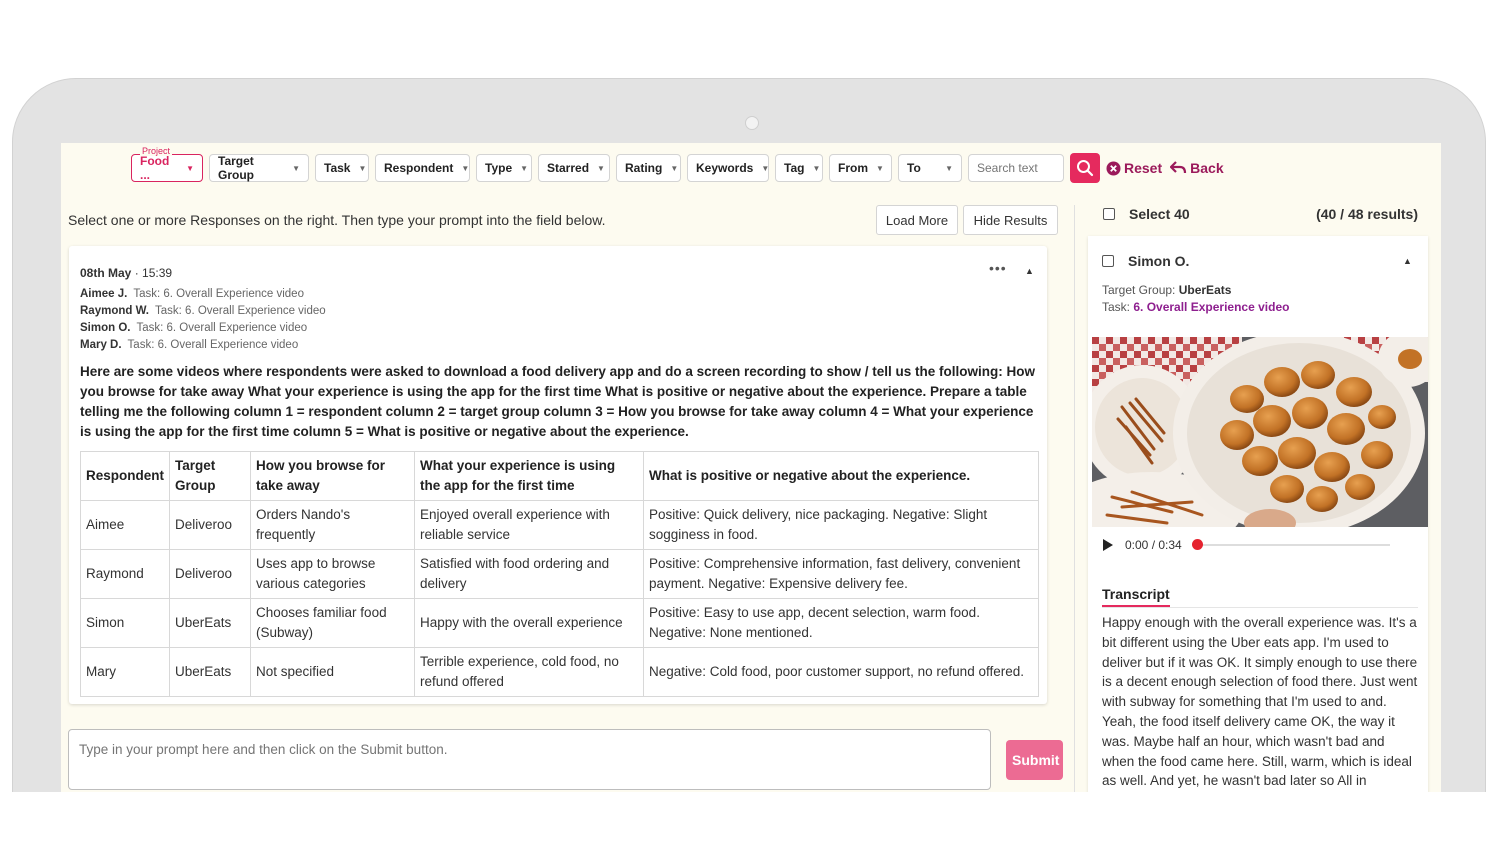  Describe the element at coordinates (203, 345) in the screenshot. I see `list-item: Mary D. Task: 6. Overall Experience video` at that location.